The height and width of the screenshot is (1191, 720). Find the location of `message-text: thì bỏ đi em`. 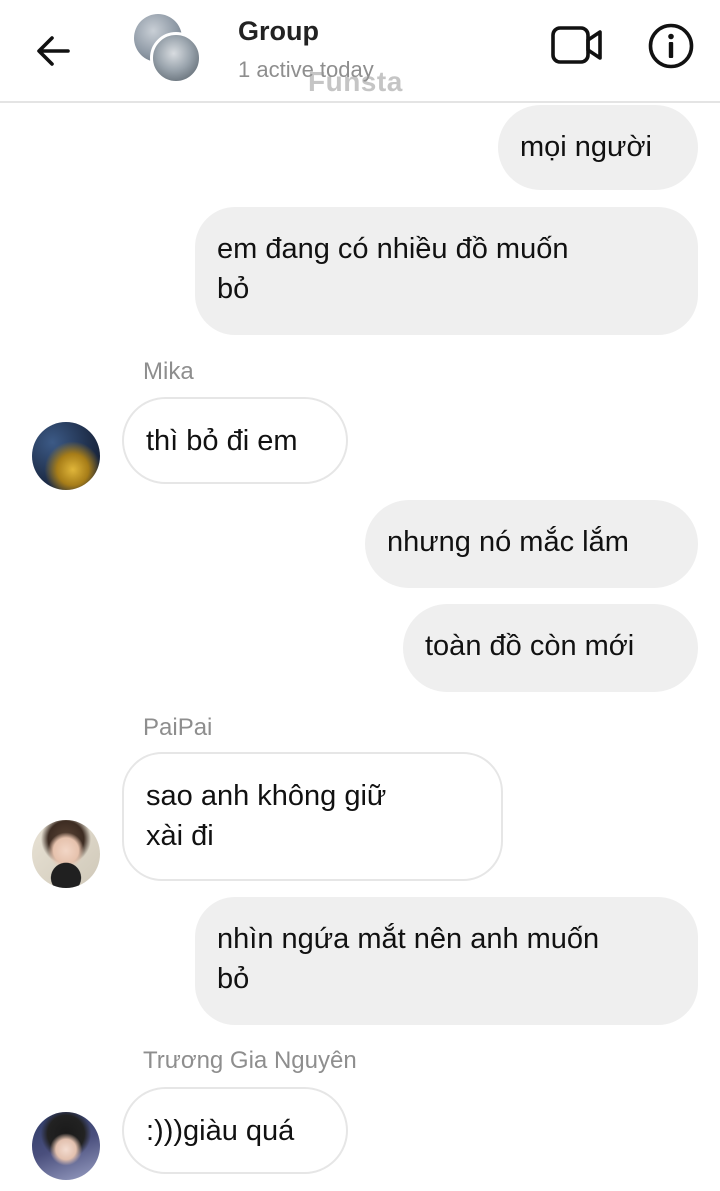

message-text: thì bỏ đi em is located at coordinates (222, 441).